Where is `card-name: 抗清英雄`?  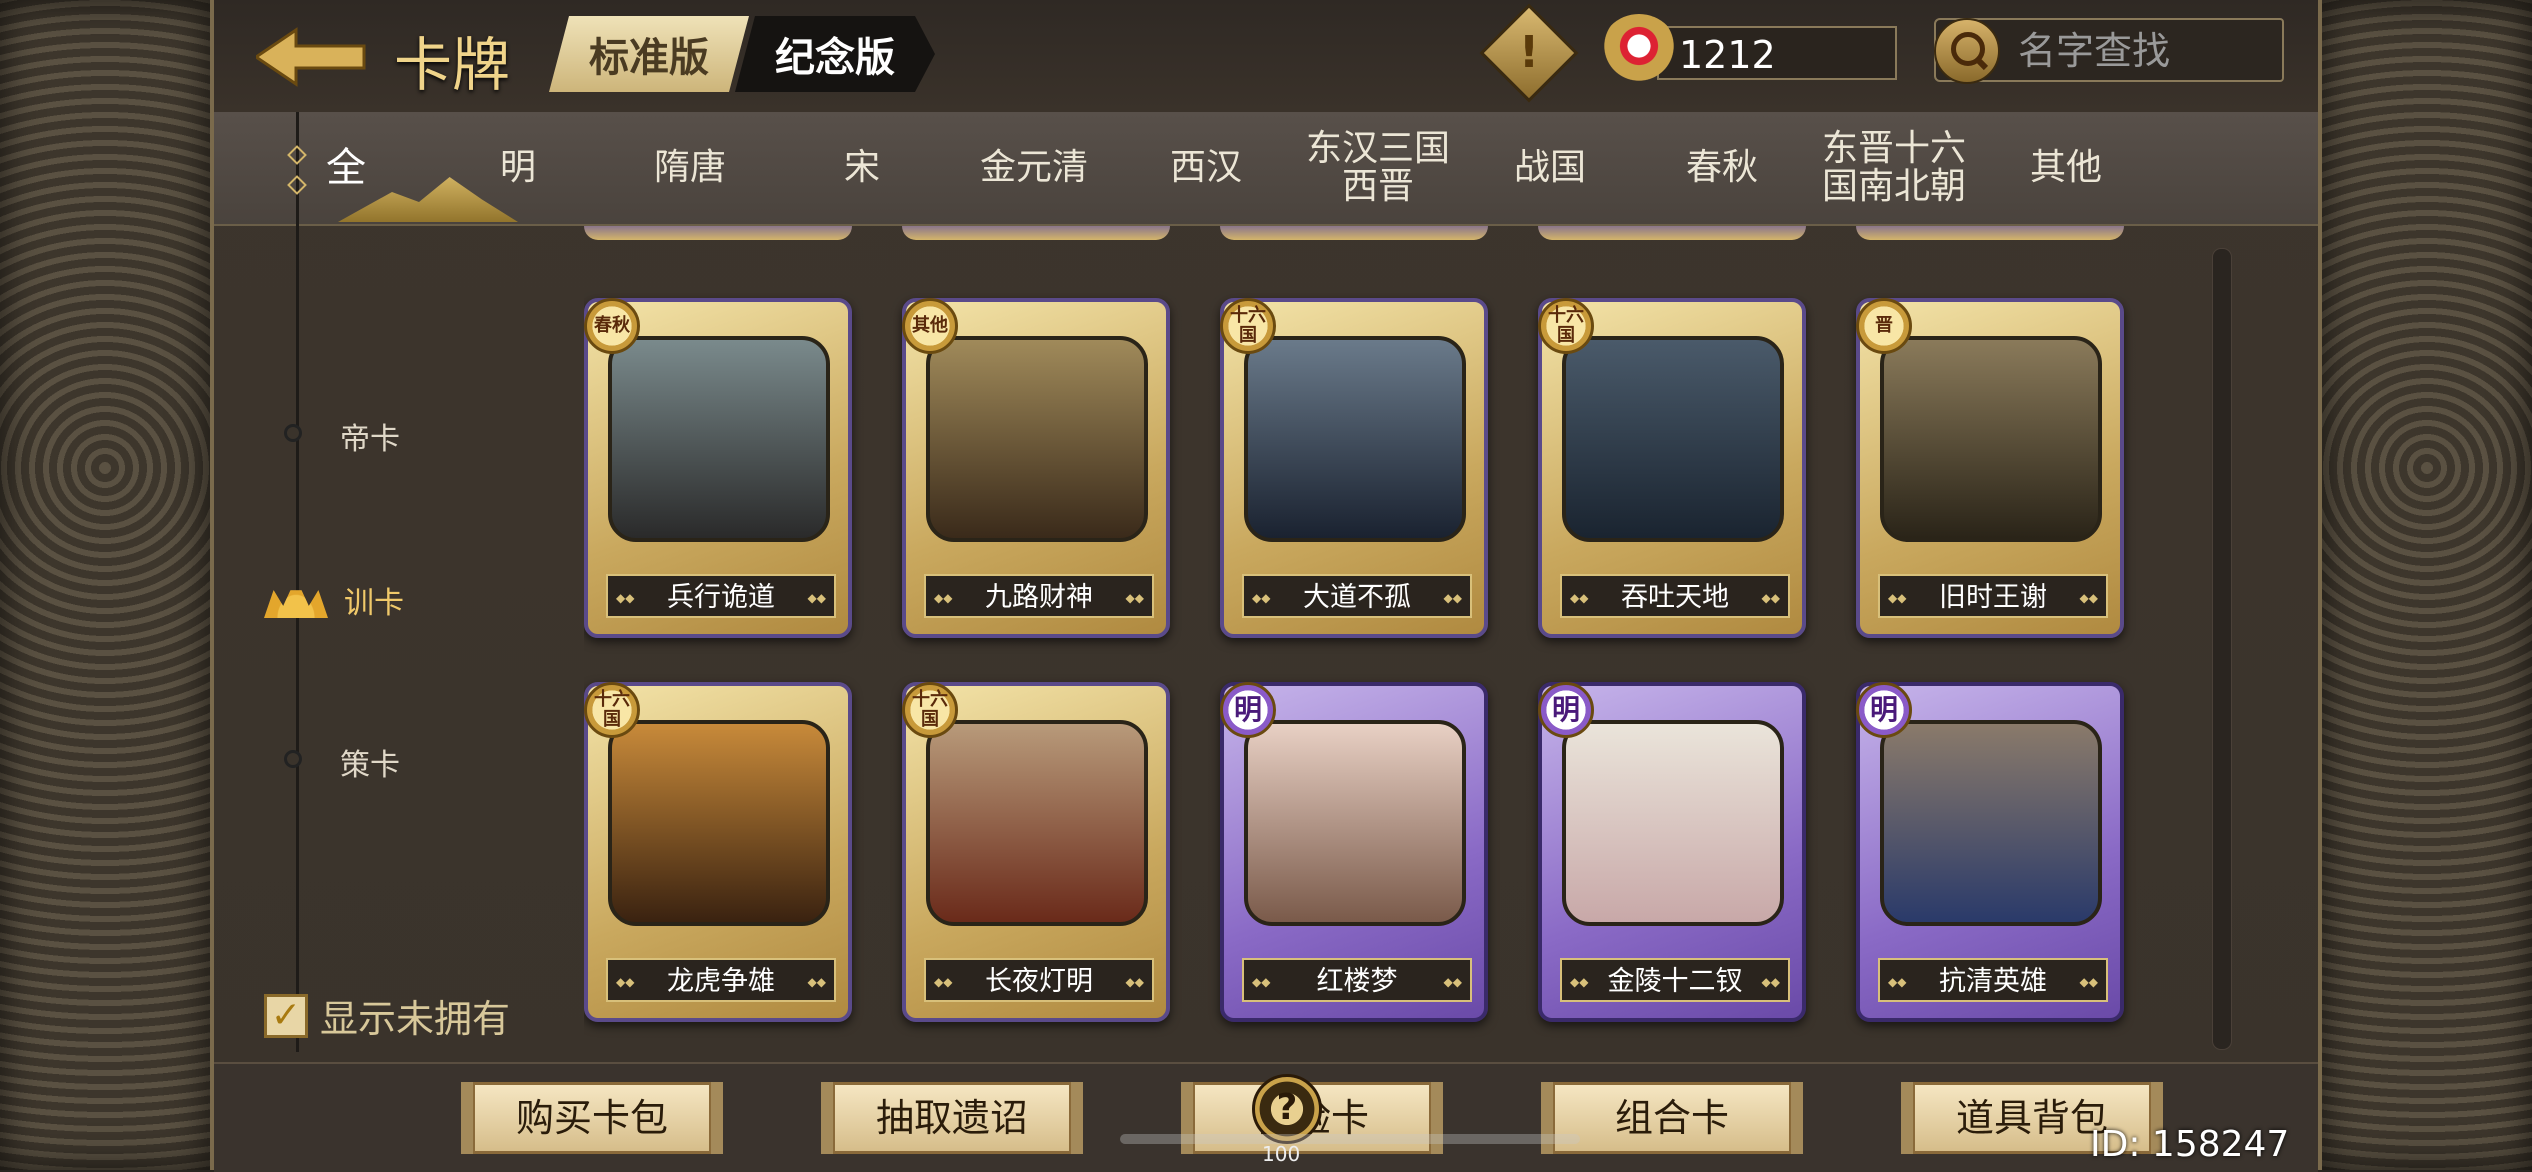 card-name: 抗清英雄 is located at coordinates (1993, 981).